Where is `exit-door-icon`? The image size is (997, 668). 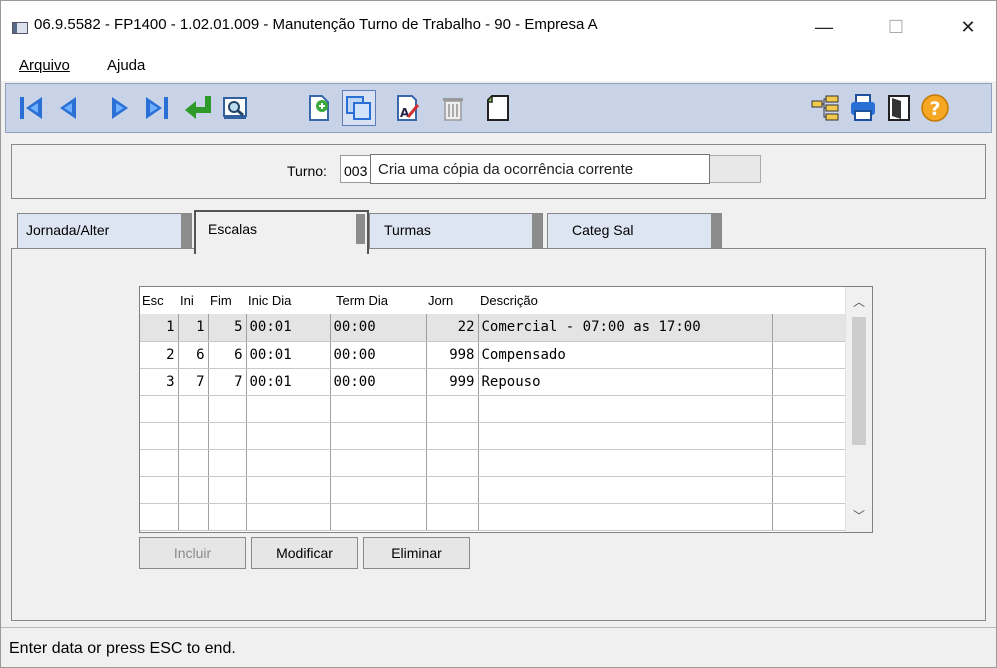 exit-door-icon is located at coordinates (899, 108).